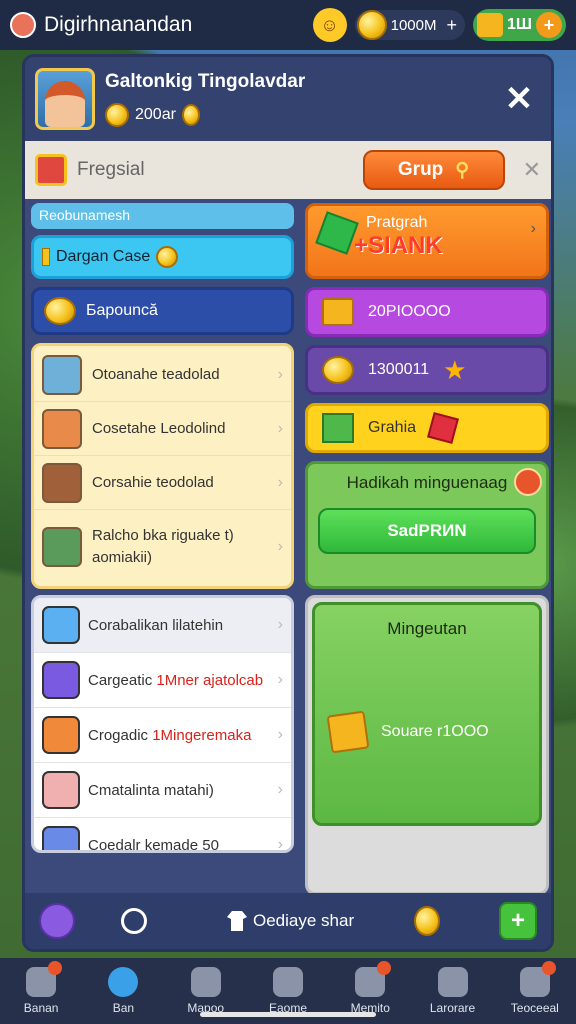 This screenshot has width=576, height=1024. What do you see at coordinates (41, 988) in the screenshot?
I see `nav-item-banan: Banan` at bounding box center [41, 988].